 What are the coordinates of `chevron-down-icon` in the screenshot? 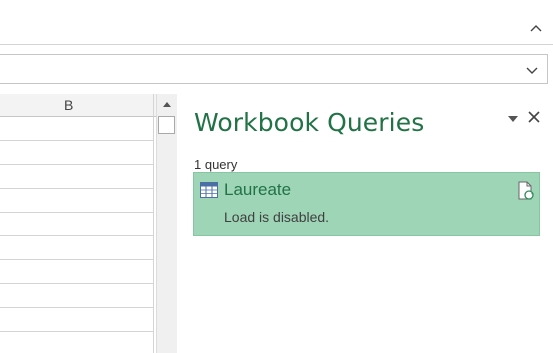 It's located at (532, 70).